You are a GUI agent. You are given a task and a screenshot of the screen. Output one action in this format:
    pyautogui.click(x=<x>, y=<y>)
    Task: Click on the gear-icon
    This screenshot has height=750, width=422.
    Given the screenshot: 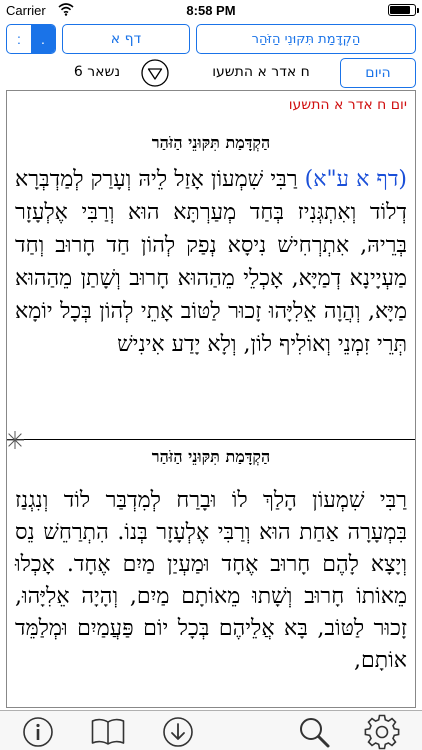 What is the action you would take?
    pyautogui.click(x=382, y=732)
    